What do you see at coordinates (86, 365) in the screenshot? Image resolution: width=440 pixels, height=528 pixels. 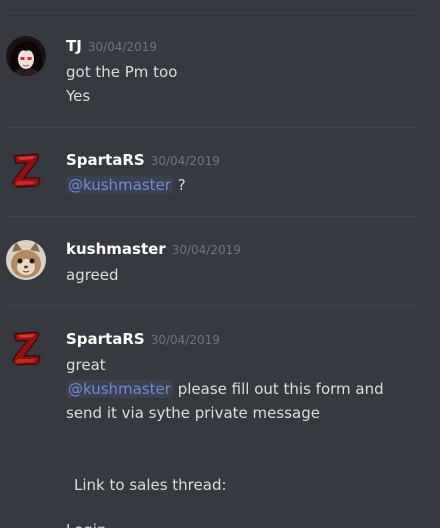 I see `message-text: great` at bounding box center [86, 365].